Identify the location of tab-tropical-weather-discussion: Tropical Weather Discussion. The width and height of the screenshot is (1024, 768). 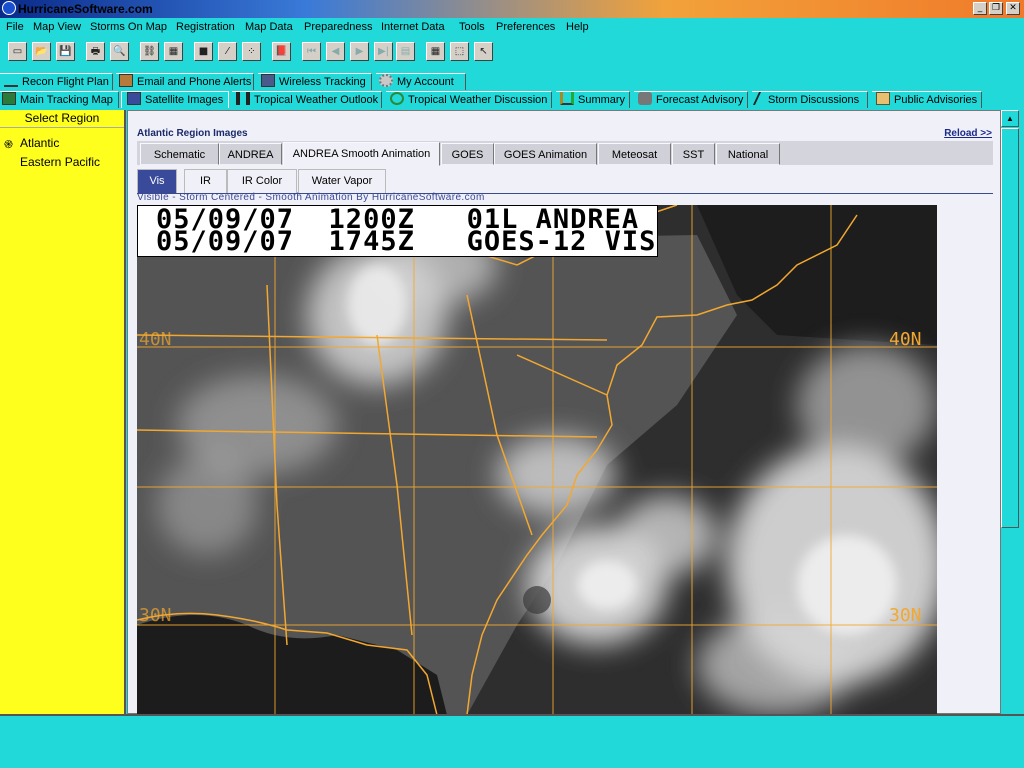
(469, 99).